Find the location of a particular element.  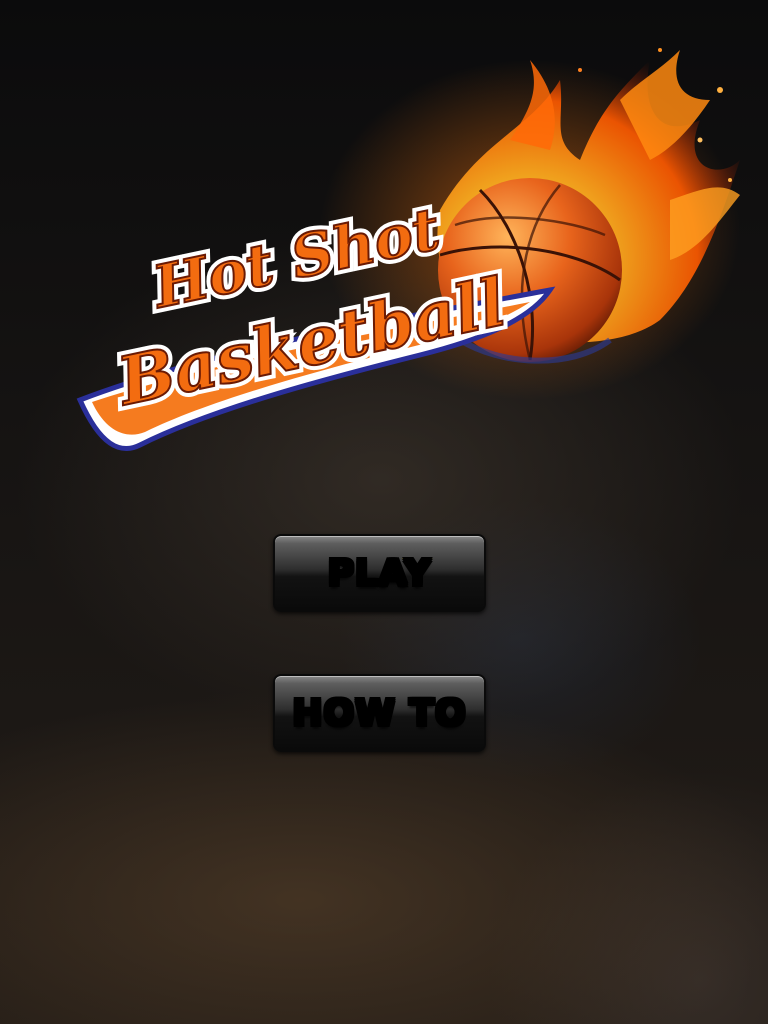

how-to-button: HOW TO is located at coordinates (379, 713).